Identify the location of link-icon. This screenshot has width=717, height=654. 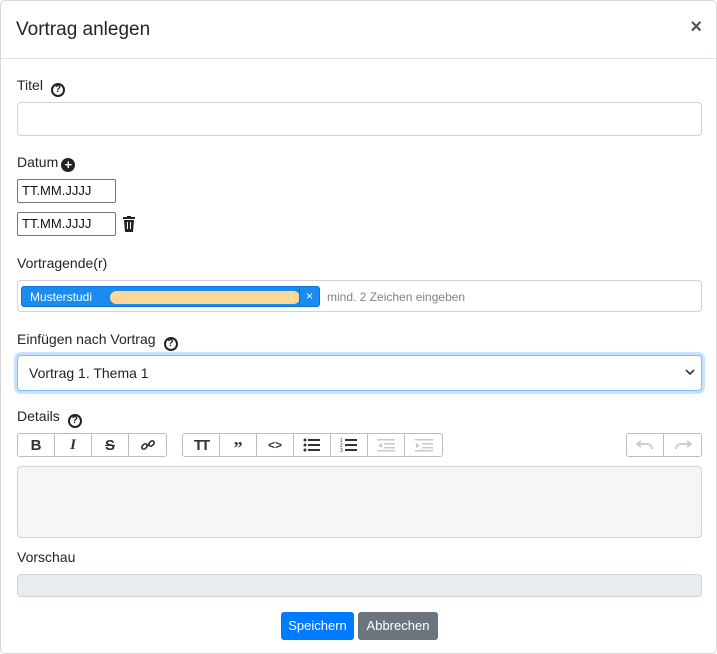
(147, 445).